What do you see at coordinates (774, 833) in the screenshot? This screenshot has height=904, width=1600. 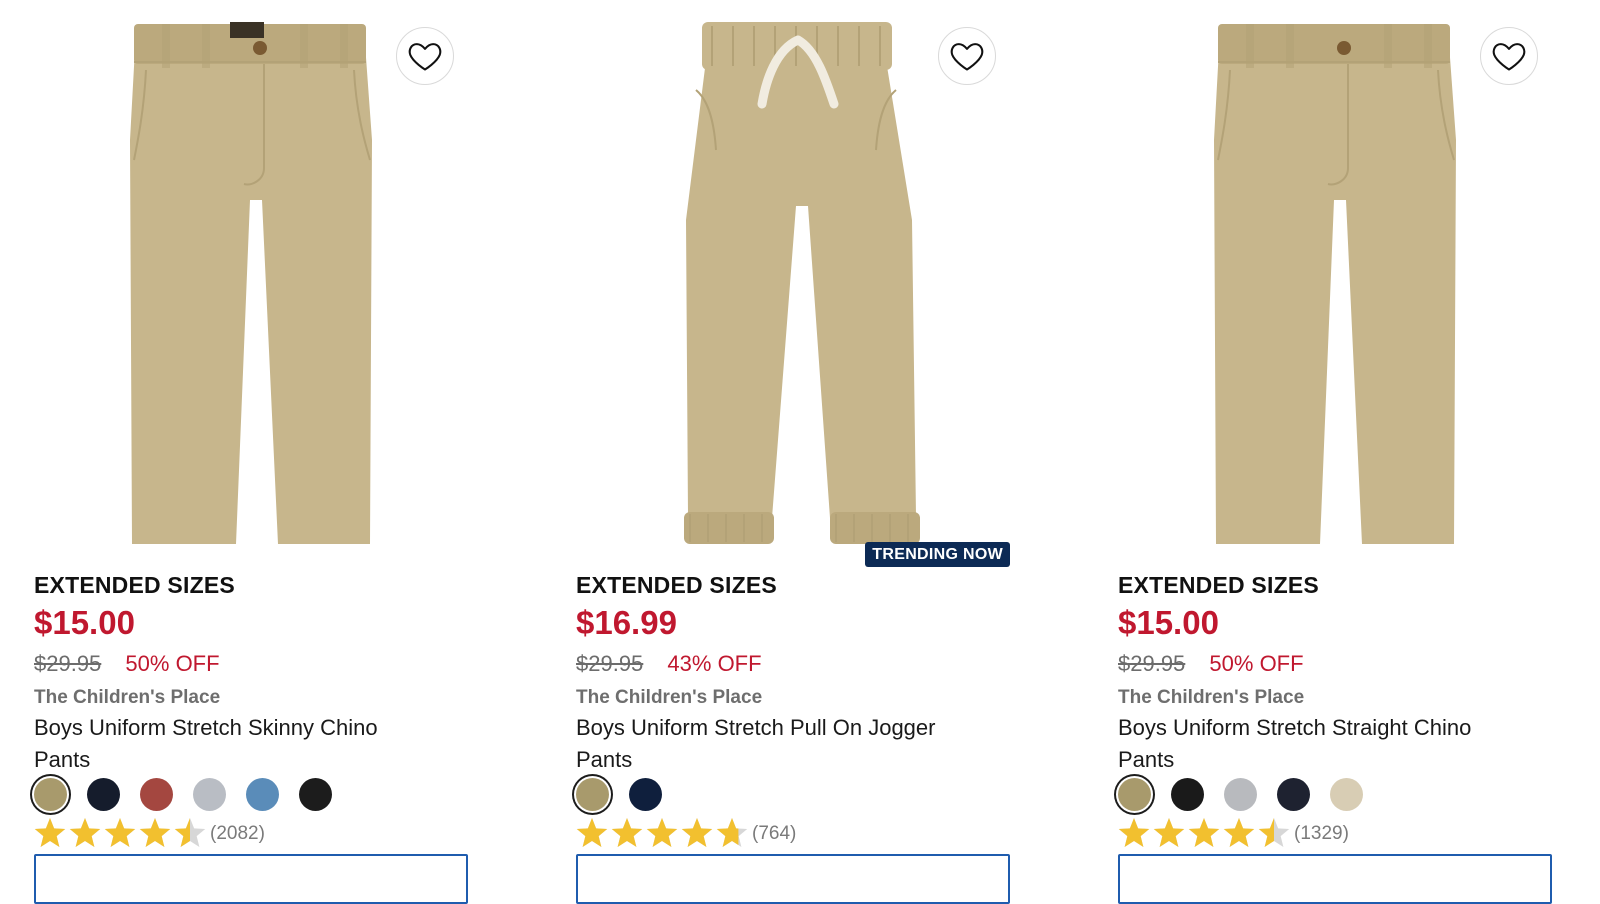 I see `review-count: (764)` at bounding box center [774, 833].